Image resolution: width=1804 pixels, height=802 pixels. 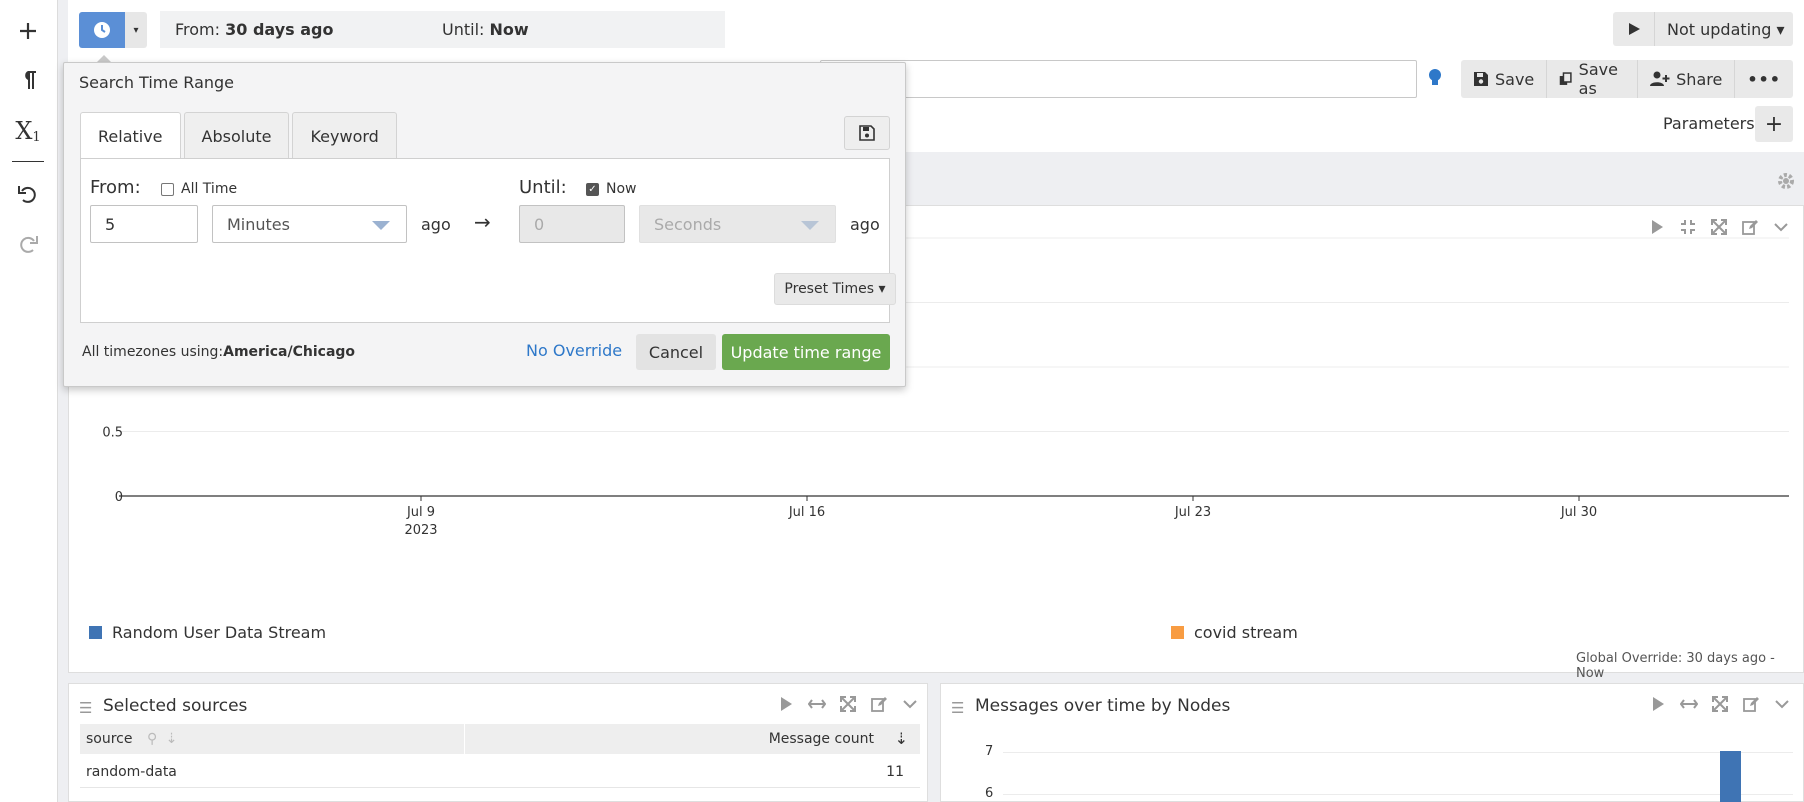 What do you see at coordinates (1660, 78) in the screenshot?
I see `user-plus-icon` at bounding box center [1660, 78].